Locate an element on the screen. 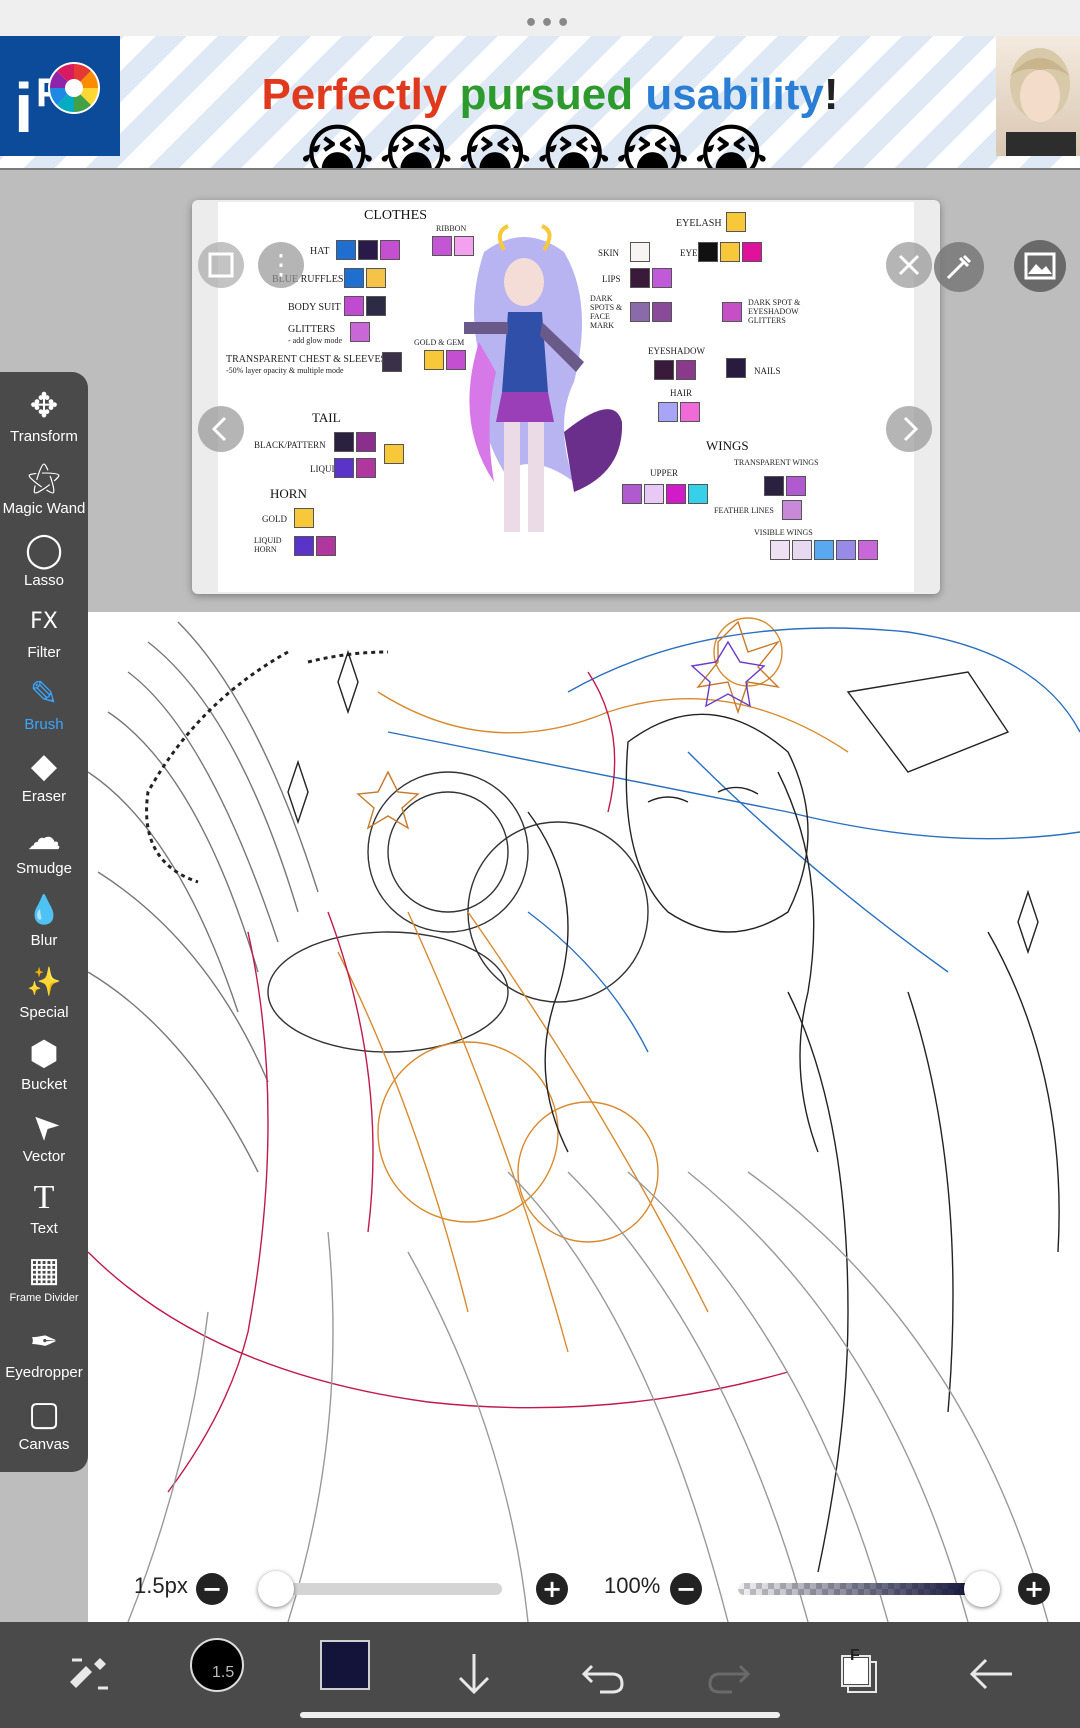 This screenshot has height=1728, width=1080. chevron-left-icon is located at coordinates (219, 429).